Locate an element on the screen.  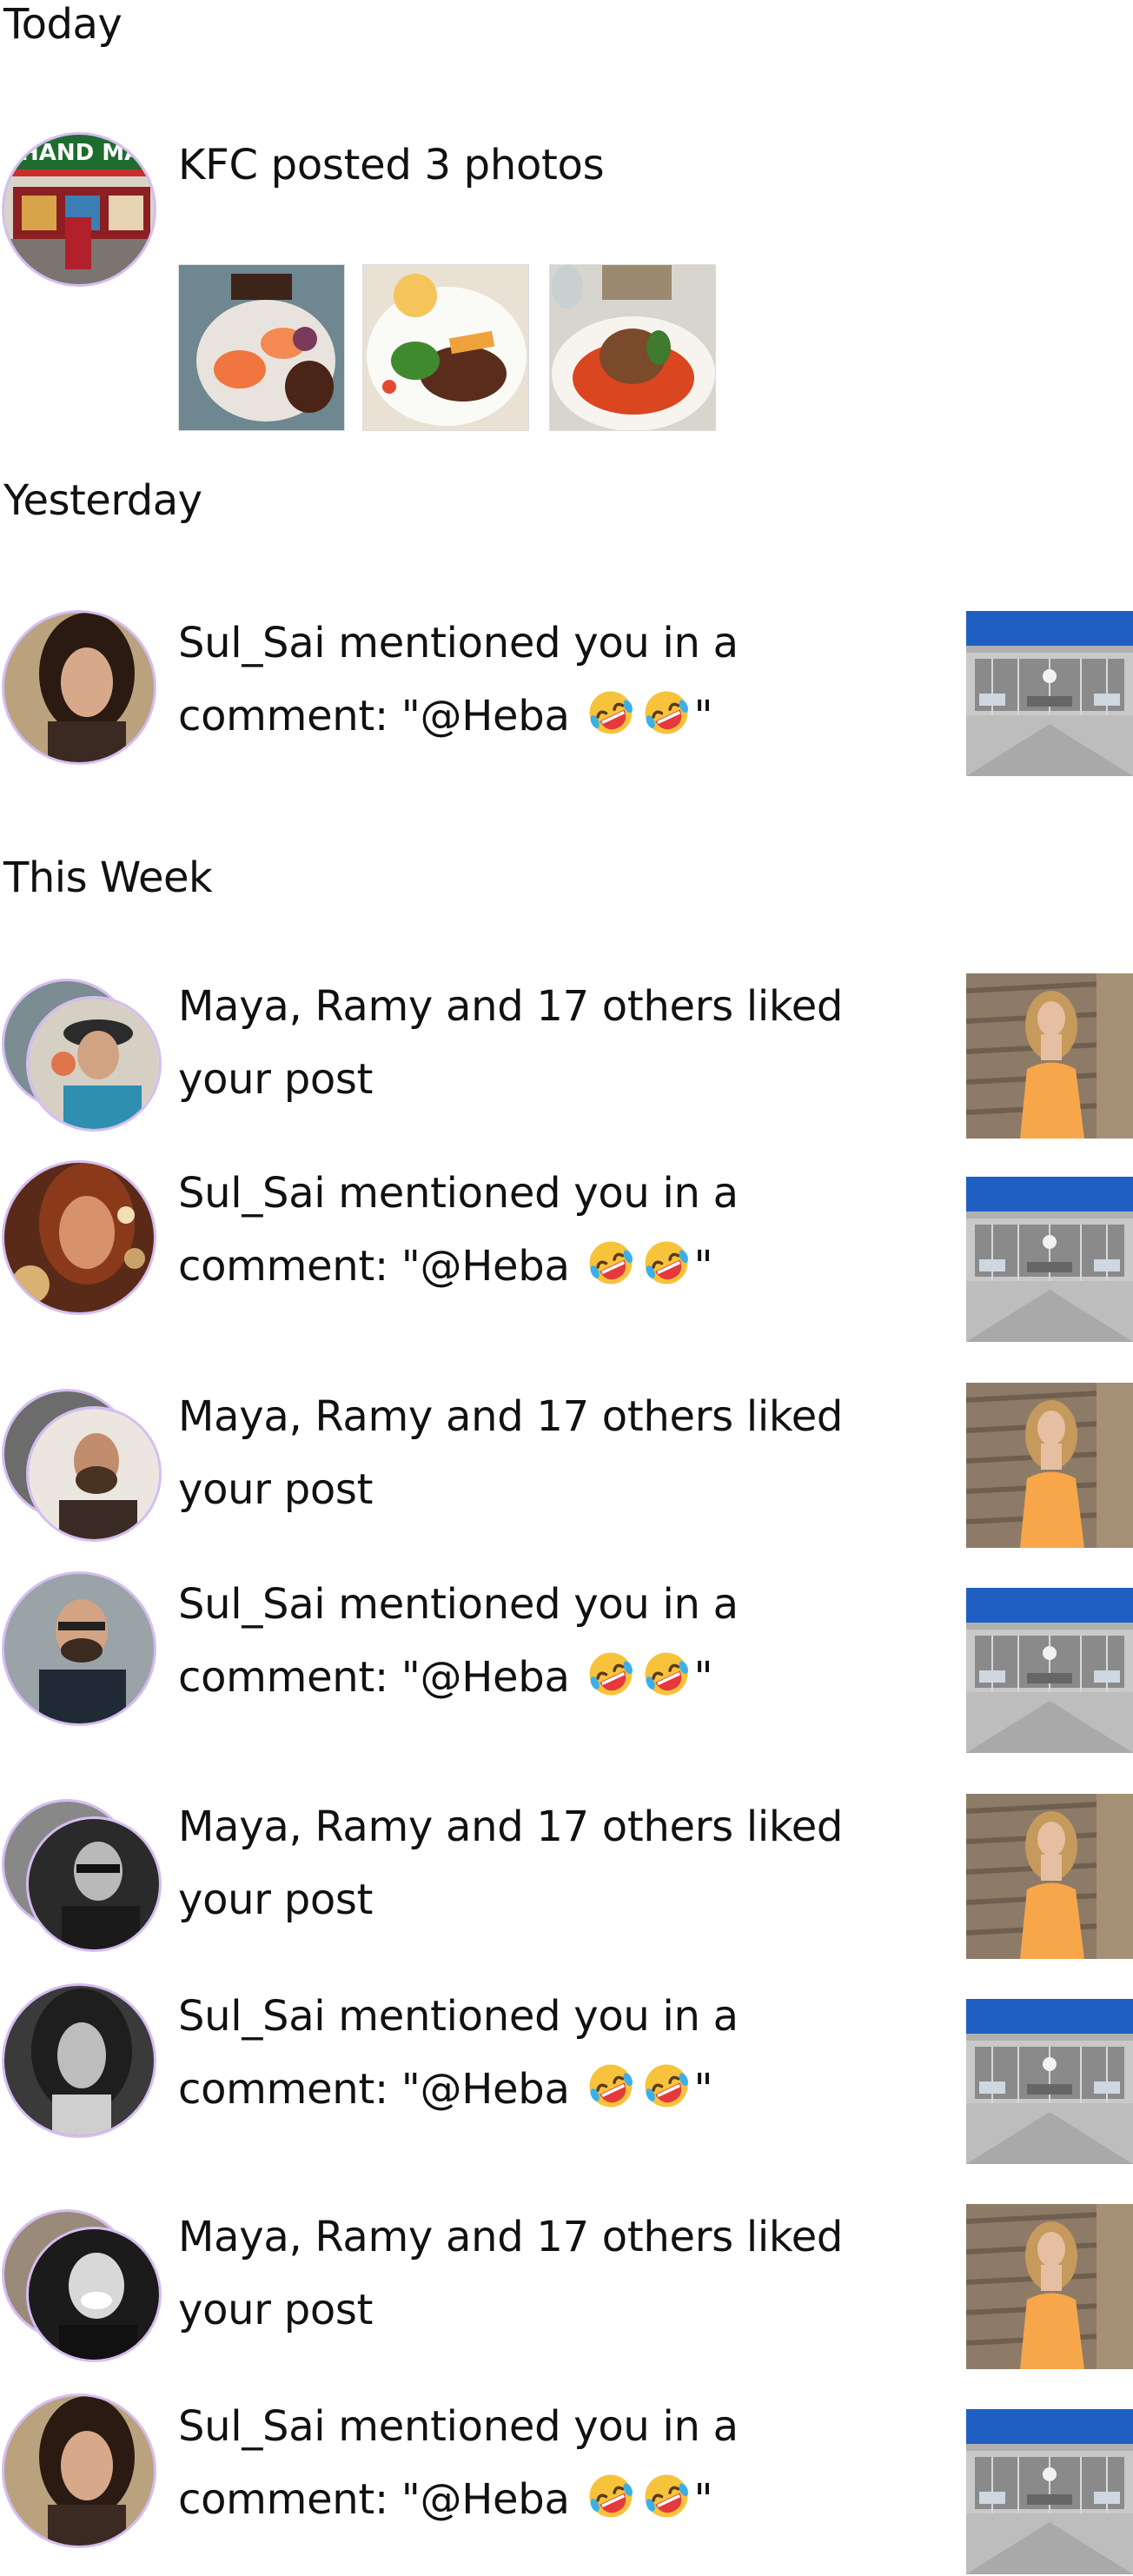
section-title-yesterday: Yesterday is located at coordinates (103, 500).